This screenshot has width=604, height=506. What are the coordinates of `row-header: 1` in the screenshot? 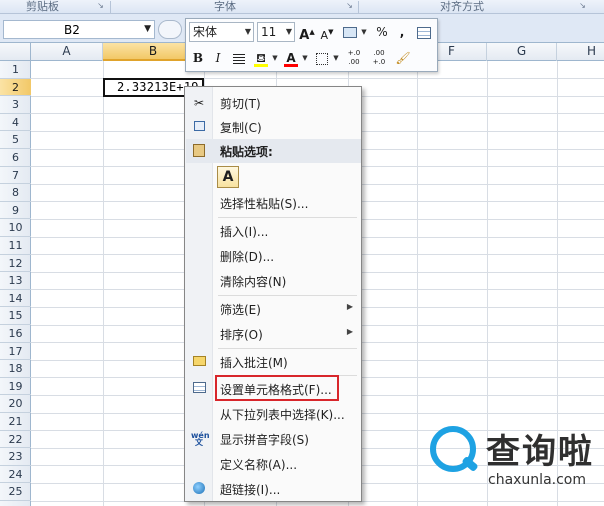 It's located at (15, 70).